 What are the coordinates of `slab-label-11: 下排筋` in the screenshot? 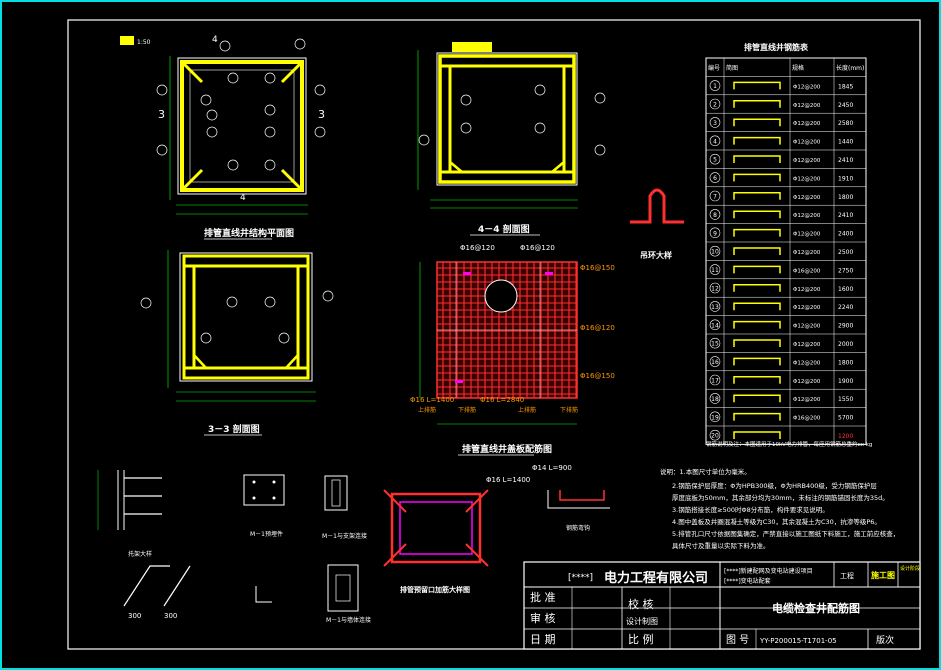 It's located at (569, 410).